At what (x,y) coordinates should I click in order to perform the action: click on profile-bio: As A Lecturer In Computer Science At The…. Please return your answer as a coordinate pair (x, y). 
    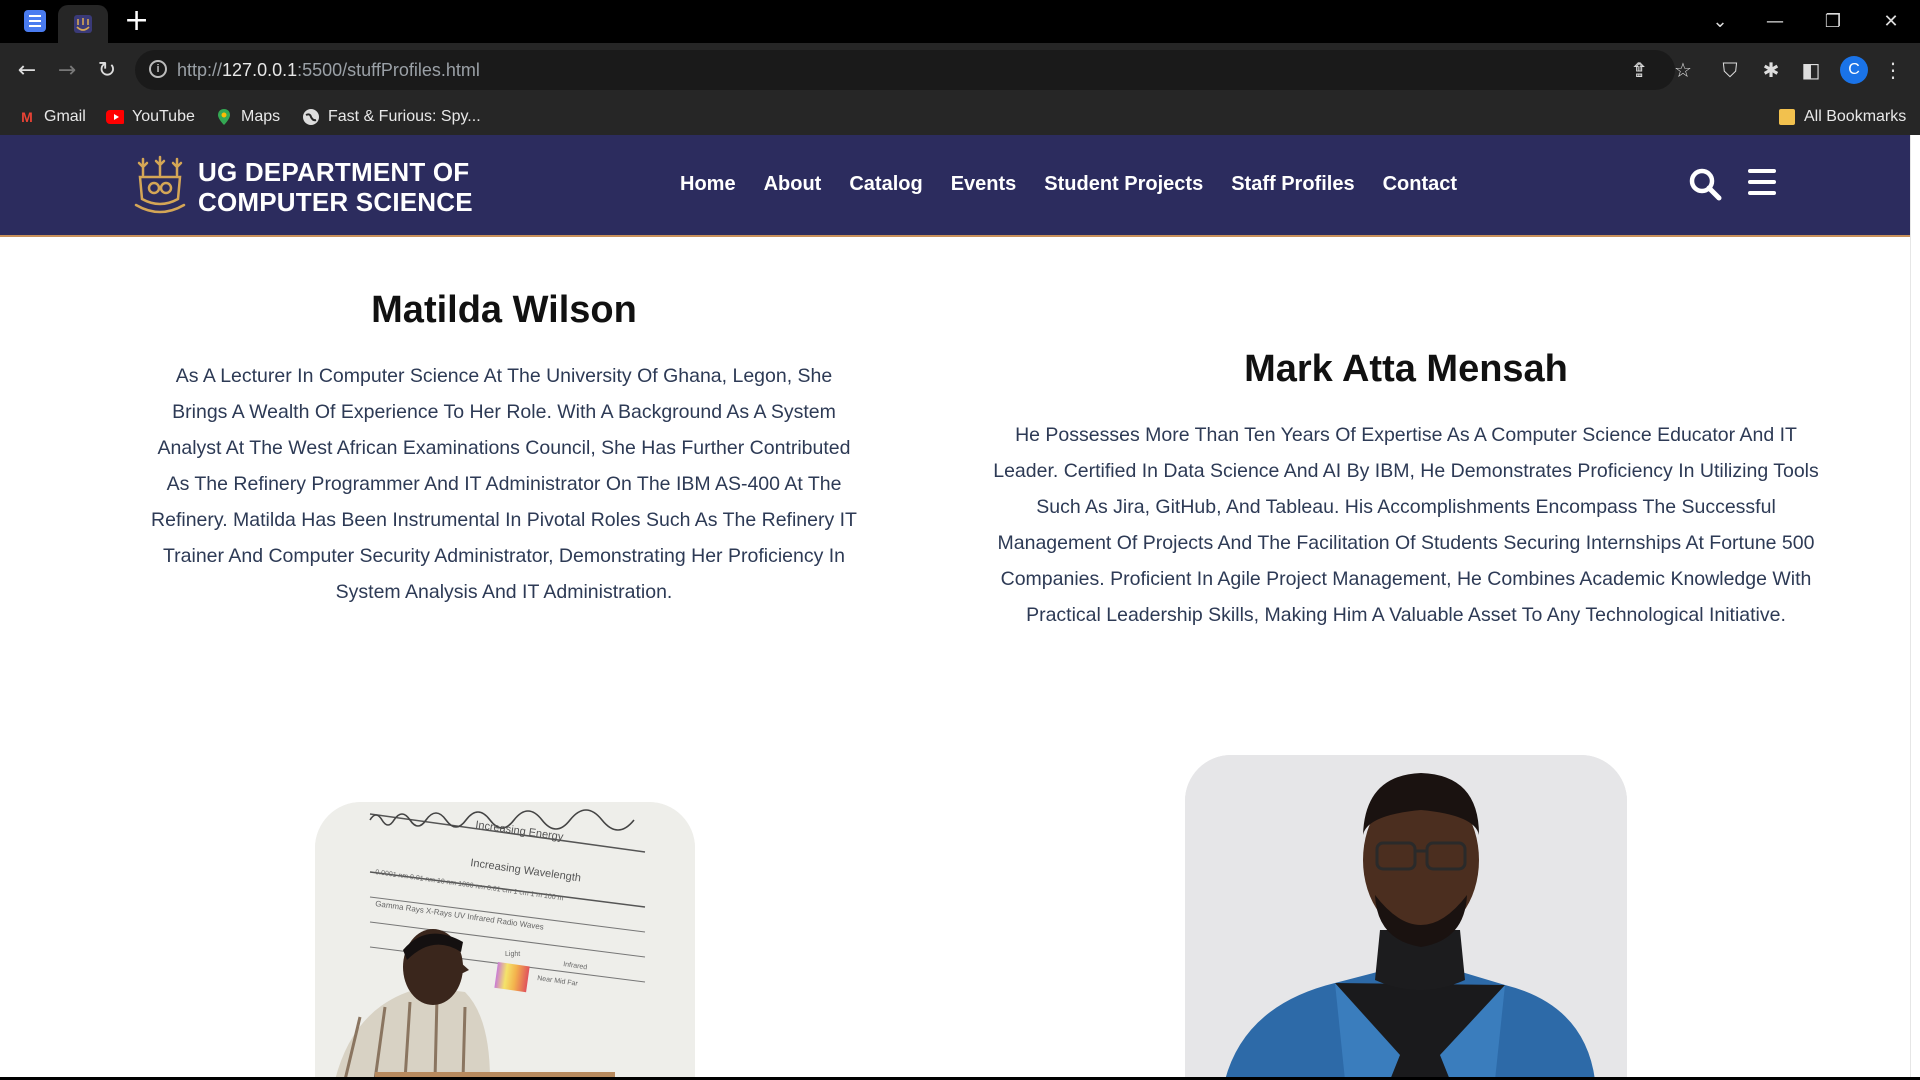
    Looking at the image, I should click on (504, 484).